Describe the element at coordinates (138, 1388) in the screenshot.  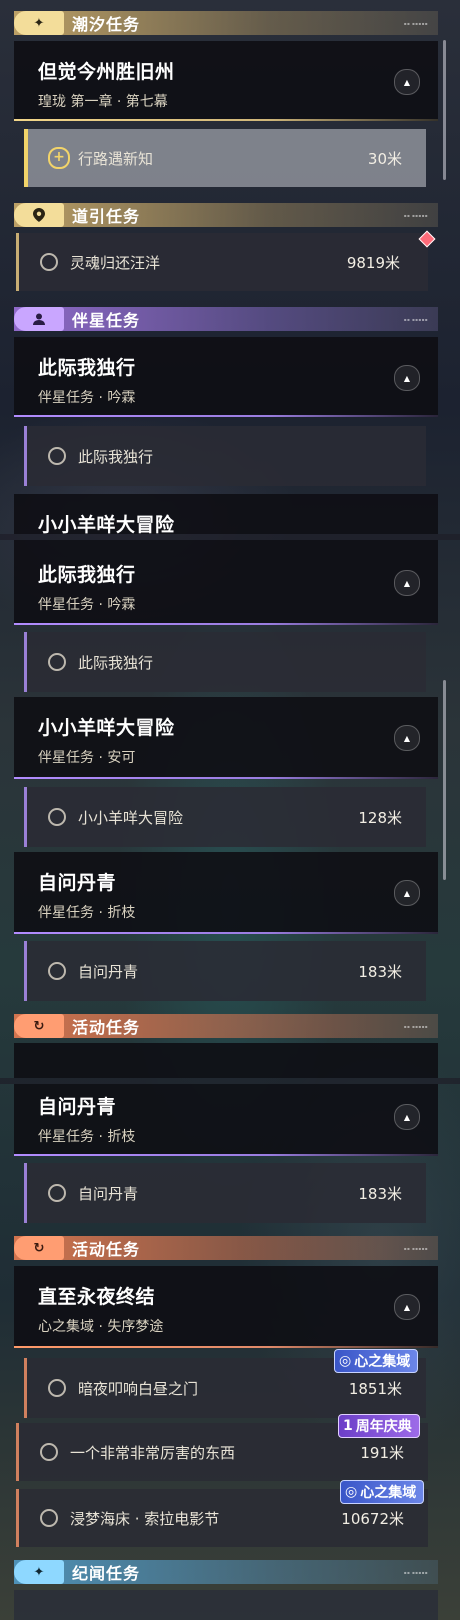
I see `objective-label: 暗夜叩响白昼之门` at that location.